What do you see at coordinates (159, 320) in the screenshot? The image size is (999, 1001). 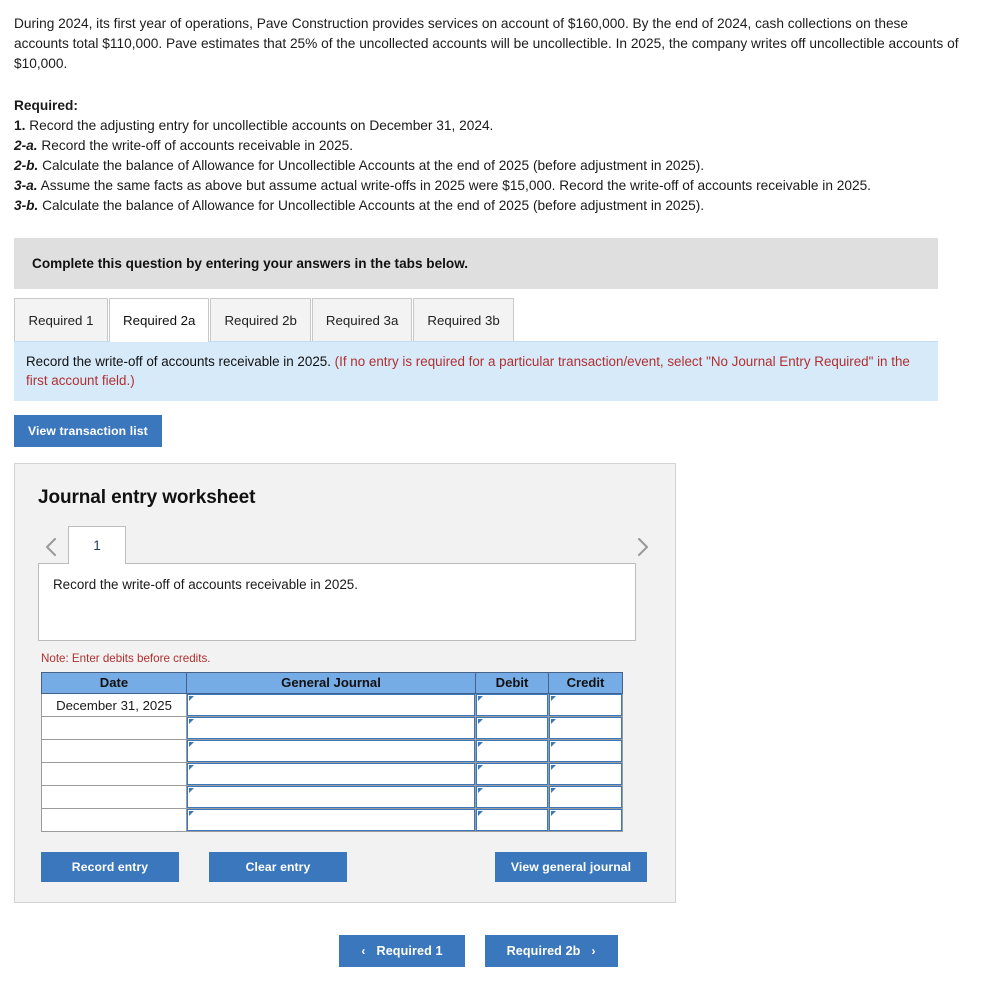 I see `tab-required-2a: Required 2a` at bounding box center [159, 320].